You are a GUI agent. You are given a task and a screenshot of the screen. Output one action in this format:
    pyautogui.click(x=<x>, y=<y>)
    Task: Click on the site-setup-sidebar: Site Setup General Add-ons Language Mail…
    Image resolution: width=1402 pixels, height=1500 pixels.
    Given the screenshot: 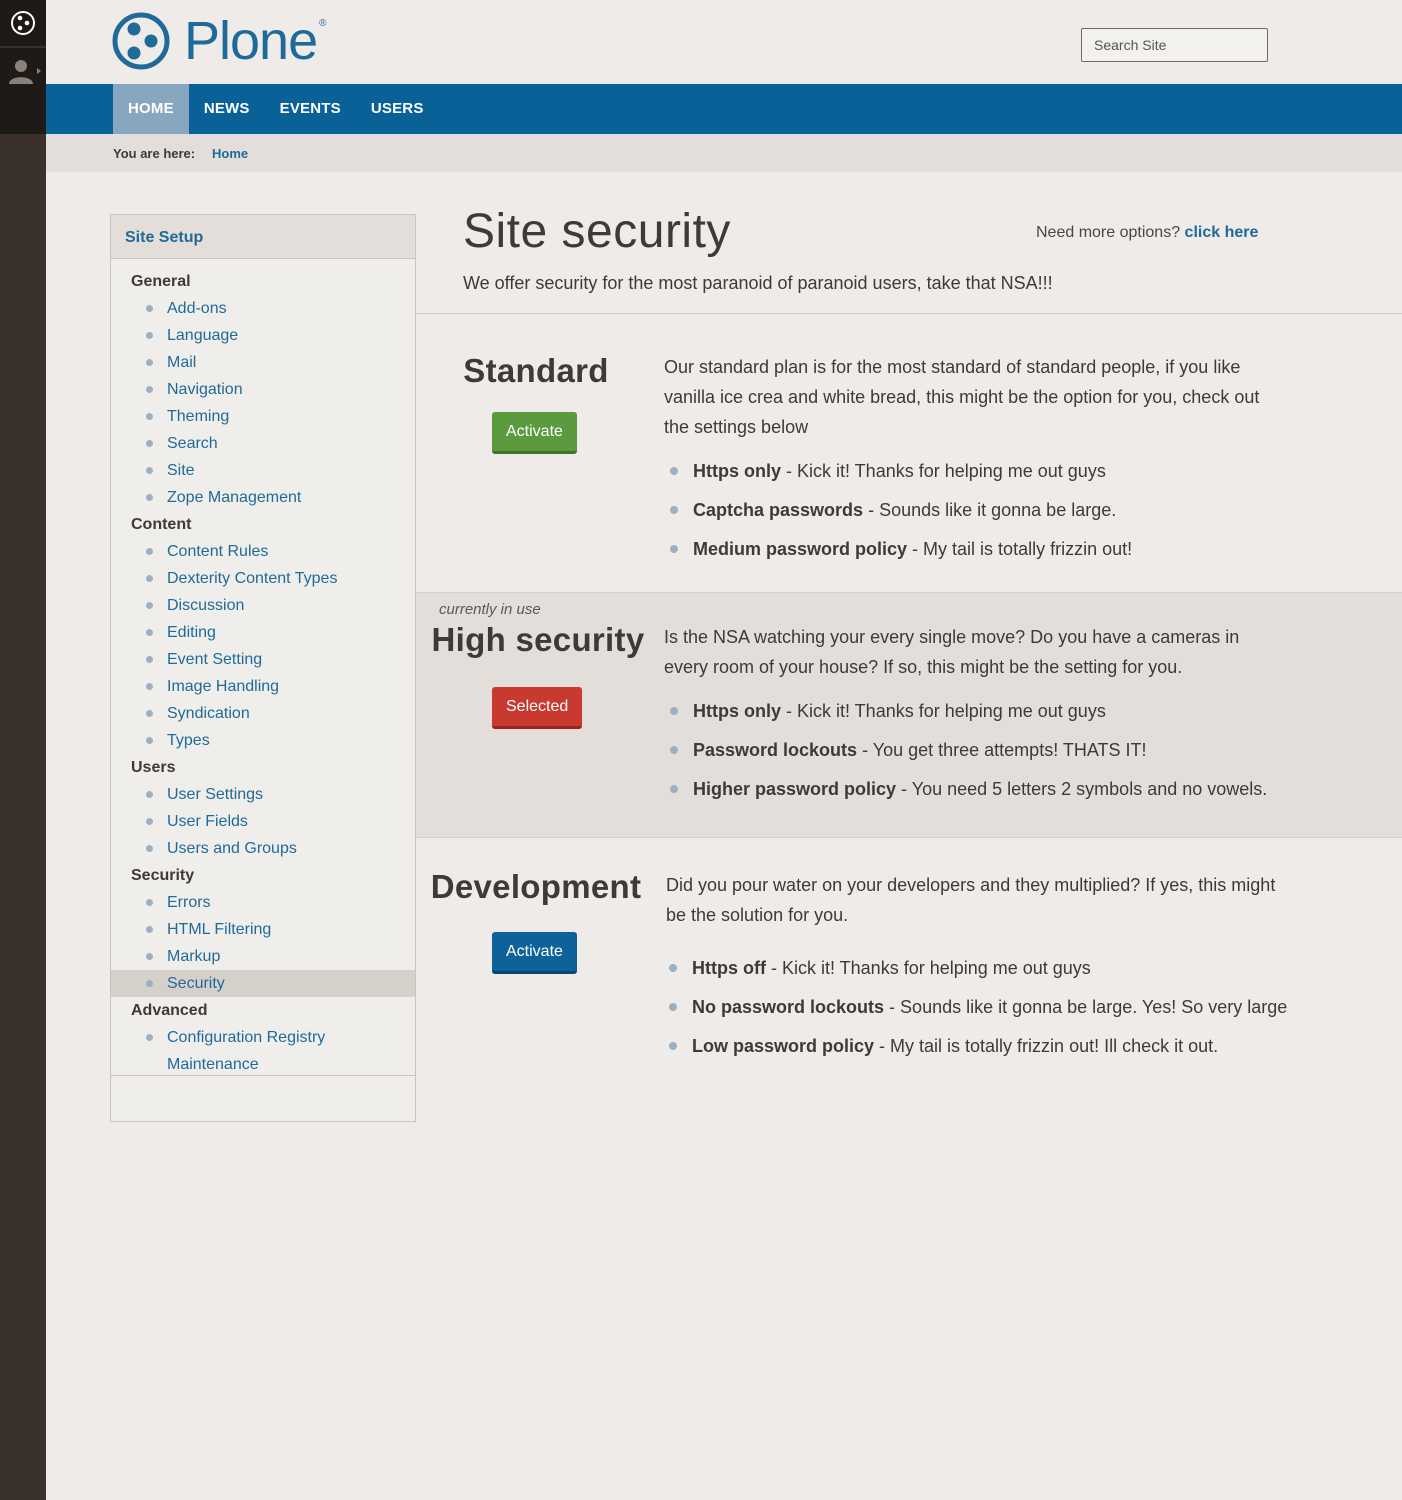 What is the action you would take?
    pyautogui.click(x=263, y=668)
    